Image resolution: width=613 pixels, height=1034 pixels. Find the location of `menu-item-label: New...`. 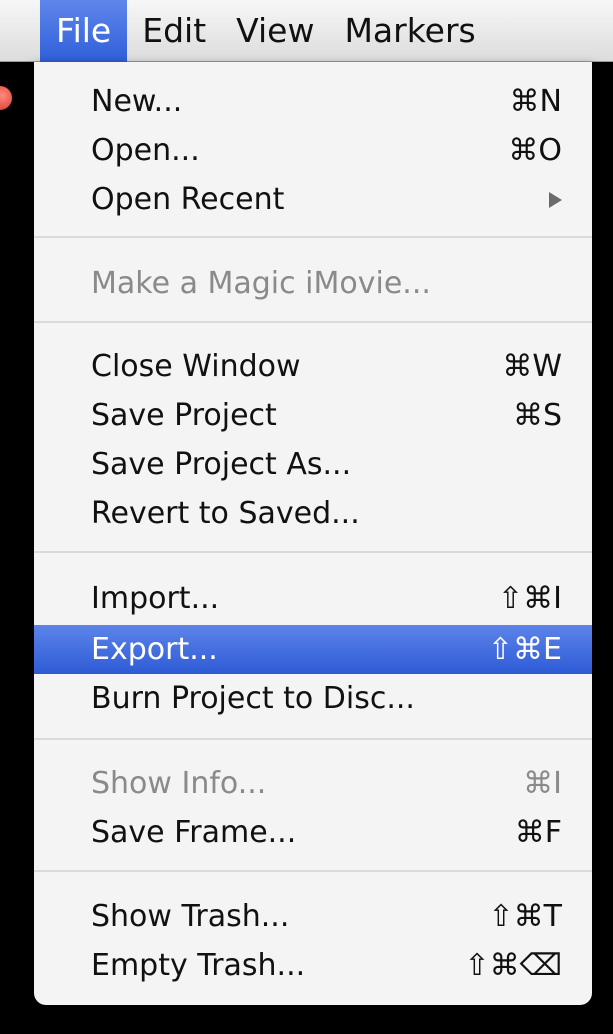

menu-item-label: New... is located at coordinates (137, 101).